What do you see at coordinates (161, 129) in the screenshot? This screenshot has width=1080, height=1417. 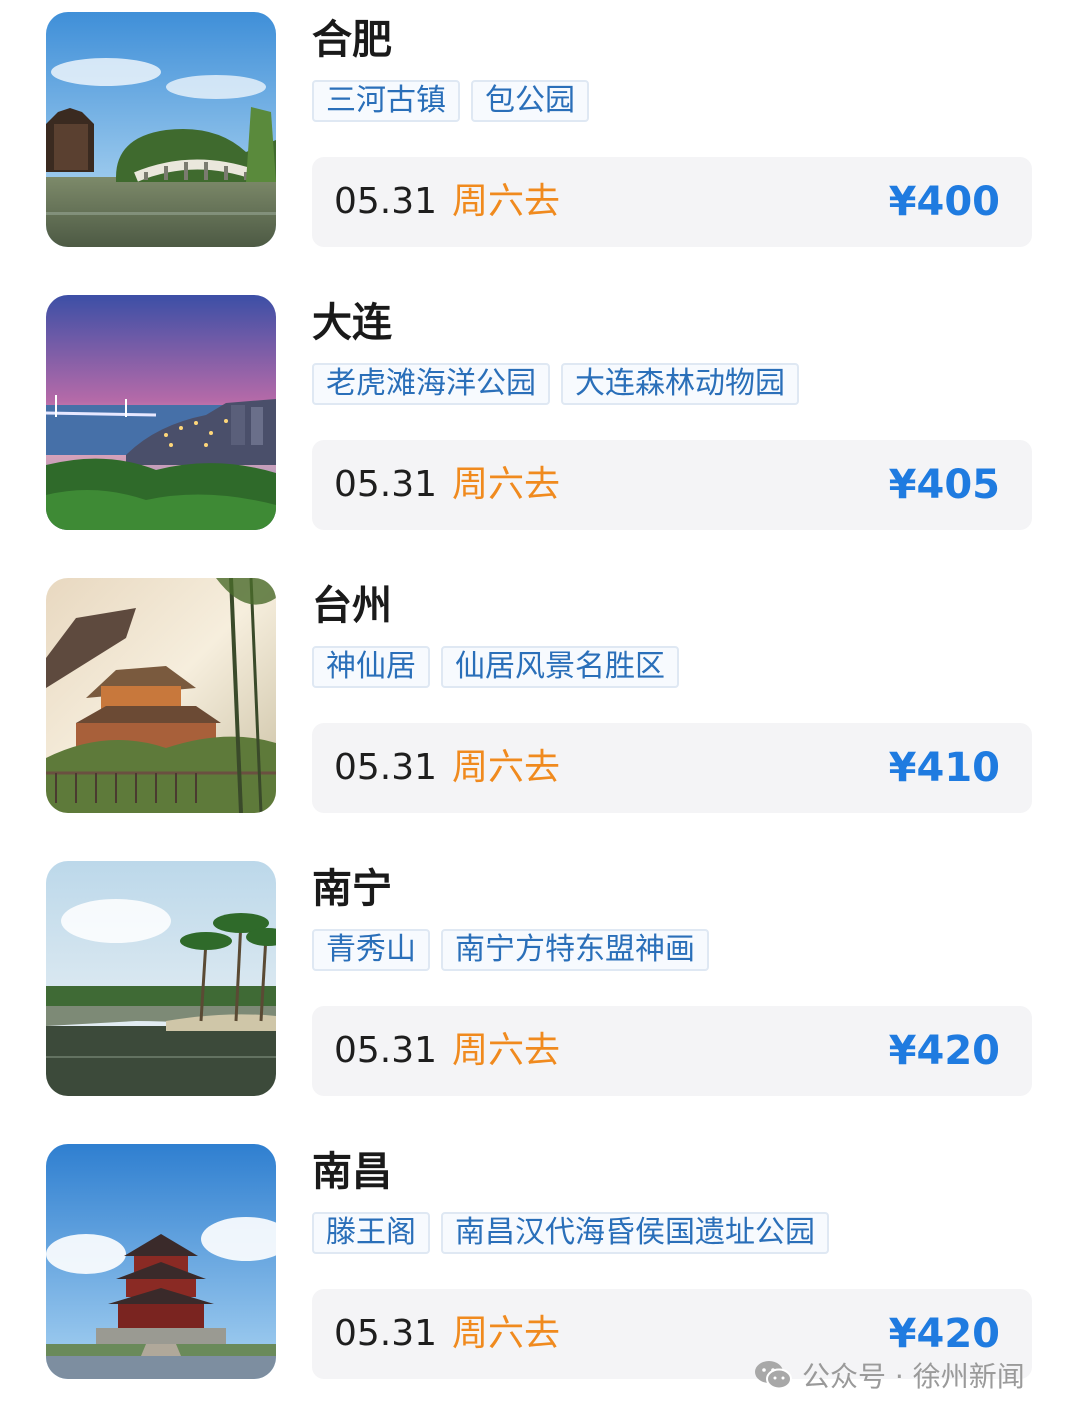 I see `destination-photo-hefei` at bounding box center [161, 129].